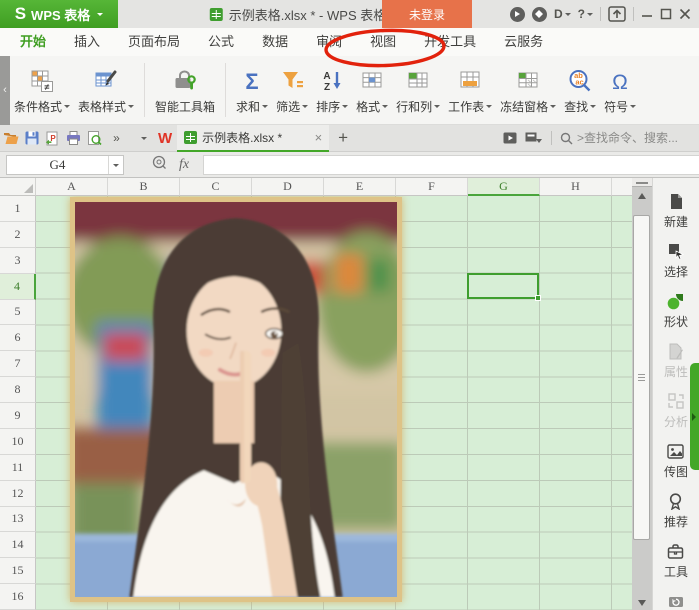  Describe the element at coordinates (647, 14) in the screenshot. I see `minimize-button` at that location.